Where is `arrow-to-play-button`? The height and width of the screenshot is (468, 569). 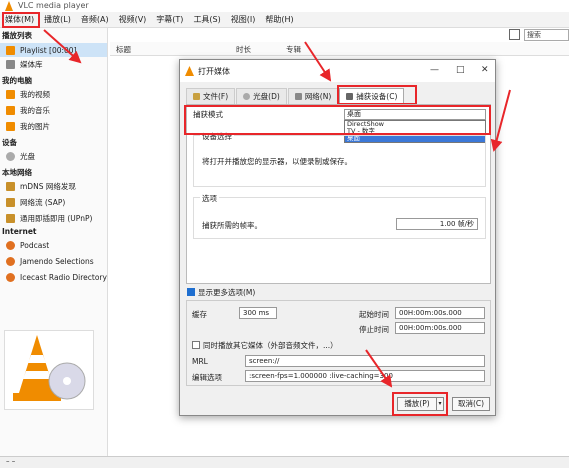 arrow-to-play-button is located at coordinates (379, 368).